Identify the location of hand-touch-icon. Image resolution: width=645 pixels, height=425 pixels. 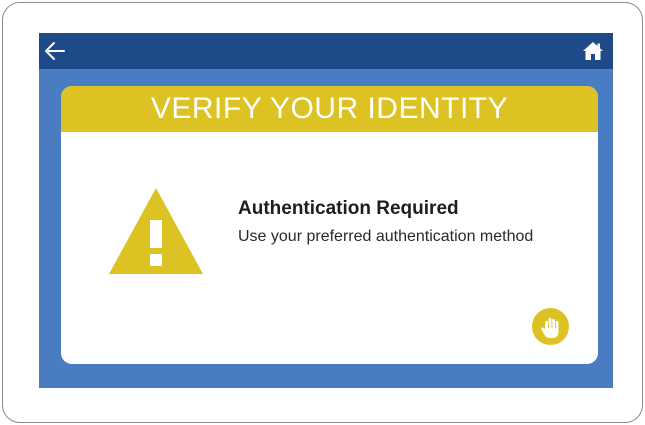
(549, 327).